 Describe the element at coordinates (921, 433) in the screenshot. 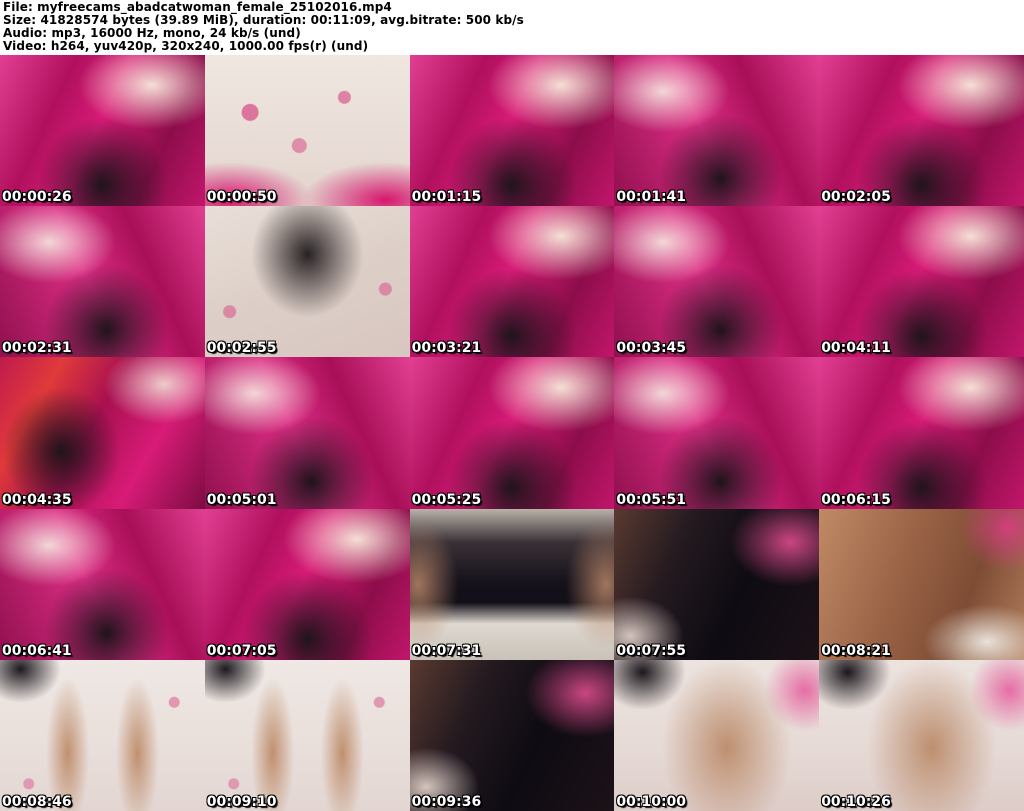

I see `video-thumbnail: 00:06:15` at that location.